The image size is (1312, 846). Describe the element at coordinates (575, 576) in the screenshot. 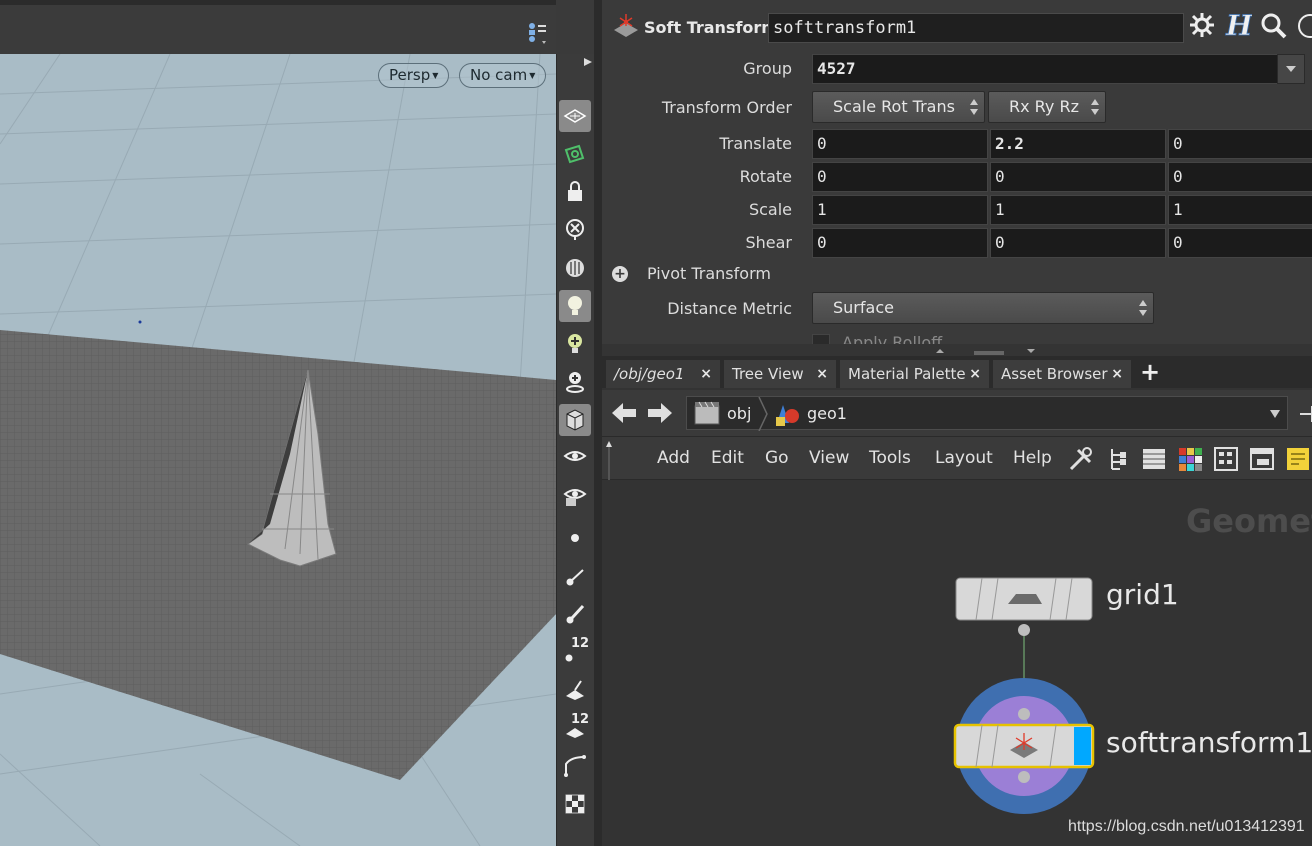

I see `point-normals-icon` at that location.